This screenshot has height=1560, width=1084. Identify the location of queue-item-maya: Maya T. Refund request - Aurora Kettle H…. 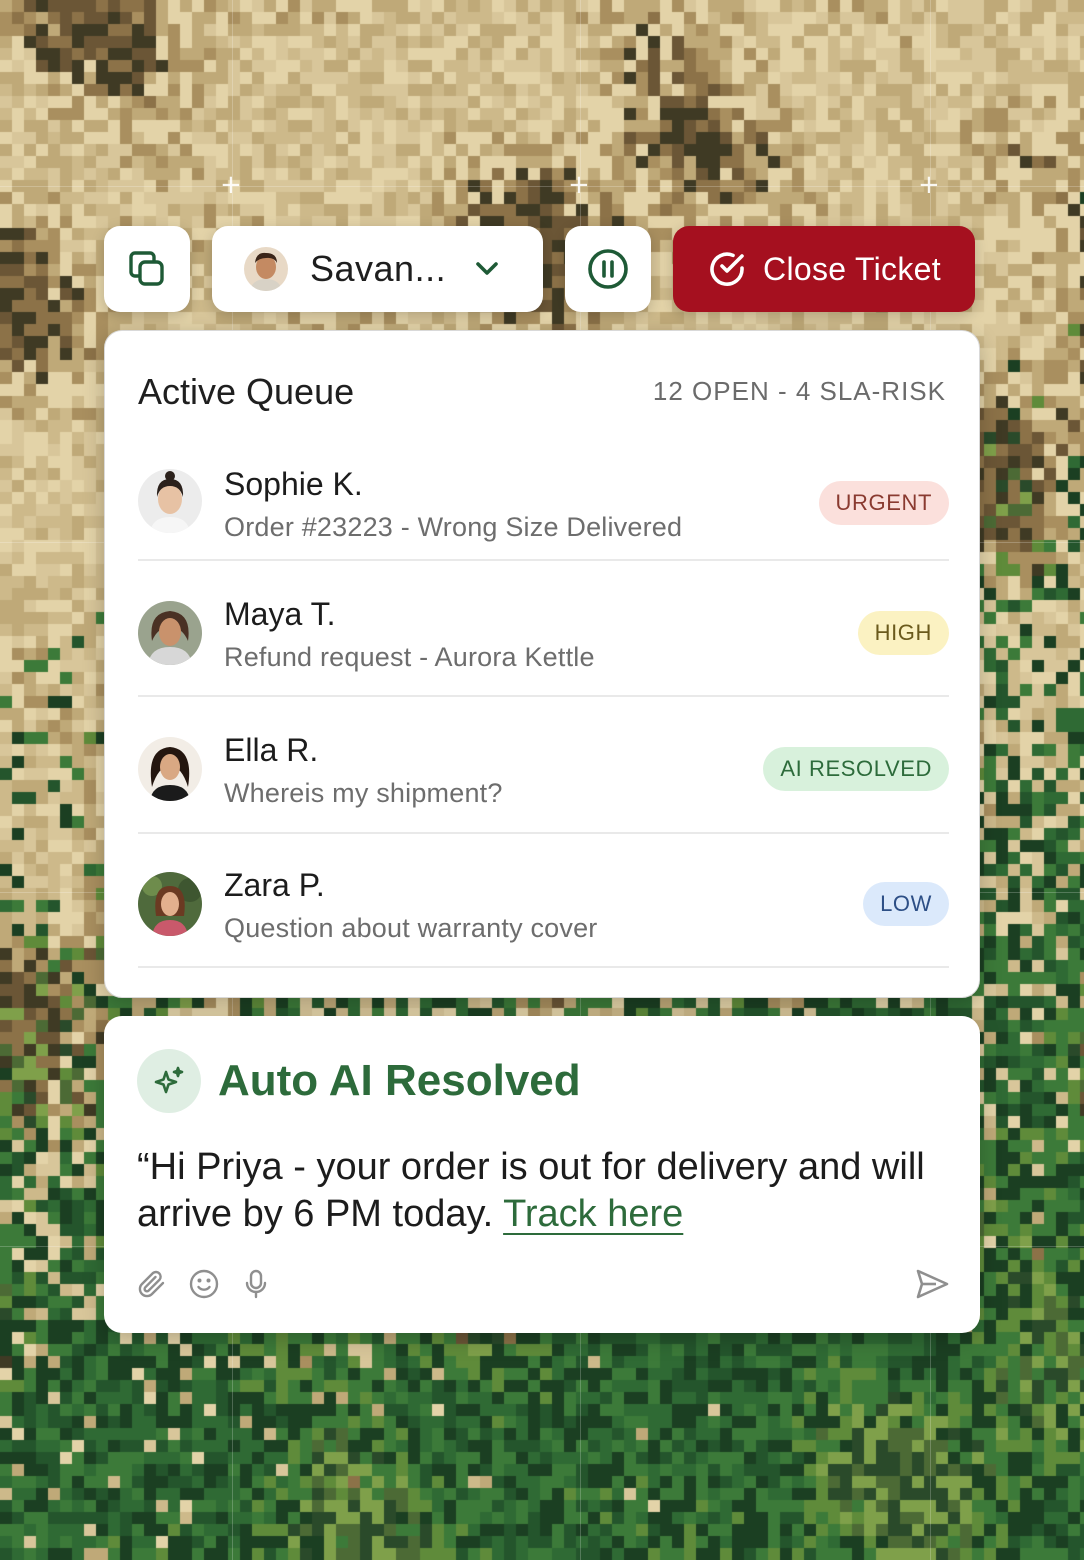
(543, 629).